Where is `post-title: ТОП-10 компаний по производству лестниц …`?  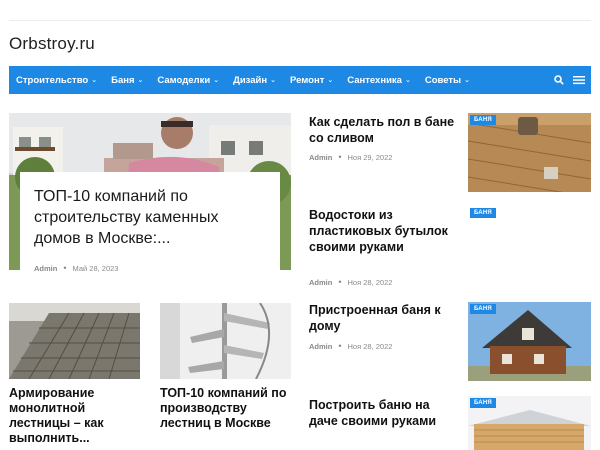
post-title: ТОП-10 компаний по производству лестниц … is located at coordinates (227, 408).